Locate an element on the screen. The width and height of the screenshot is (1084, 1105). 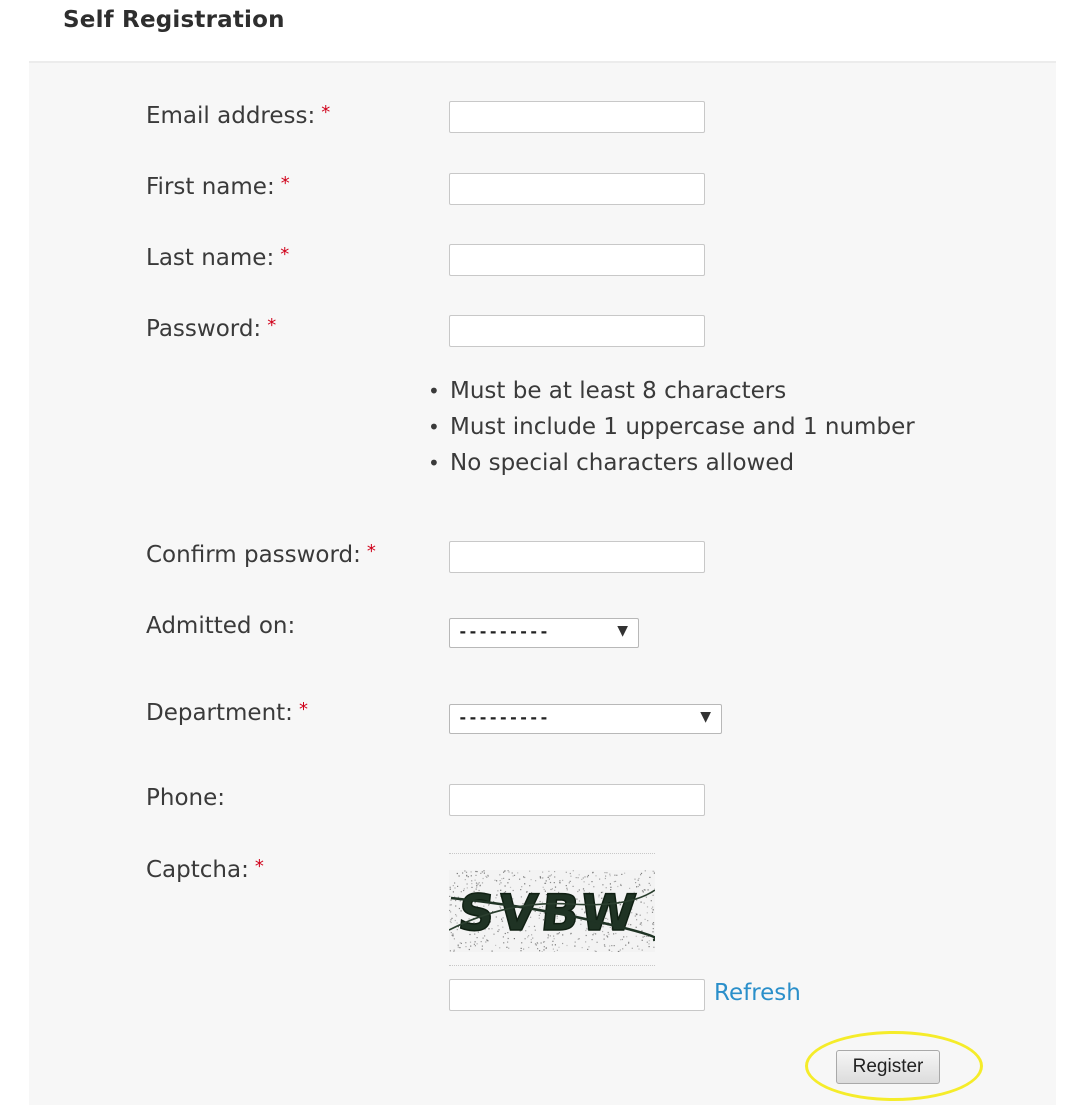
first-name-label-text: First name: is located at coordinates (210, 187).